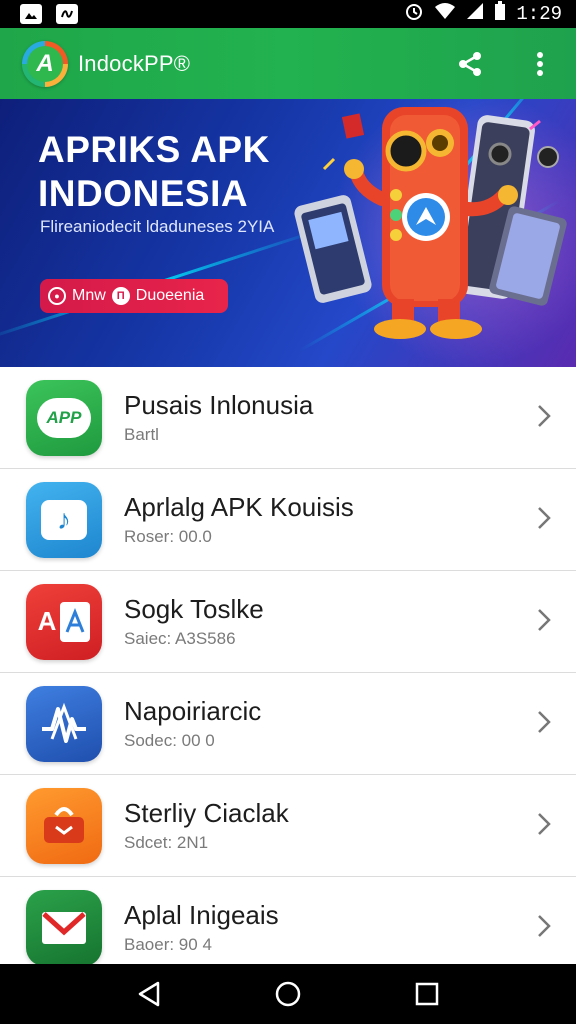 This screenshot has height=1024, width=576. What do you see at coordinates (47, 621) in the screenshot?
I see `row-icon-glyph: A` at bounding box center [47, 621].